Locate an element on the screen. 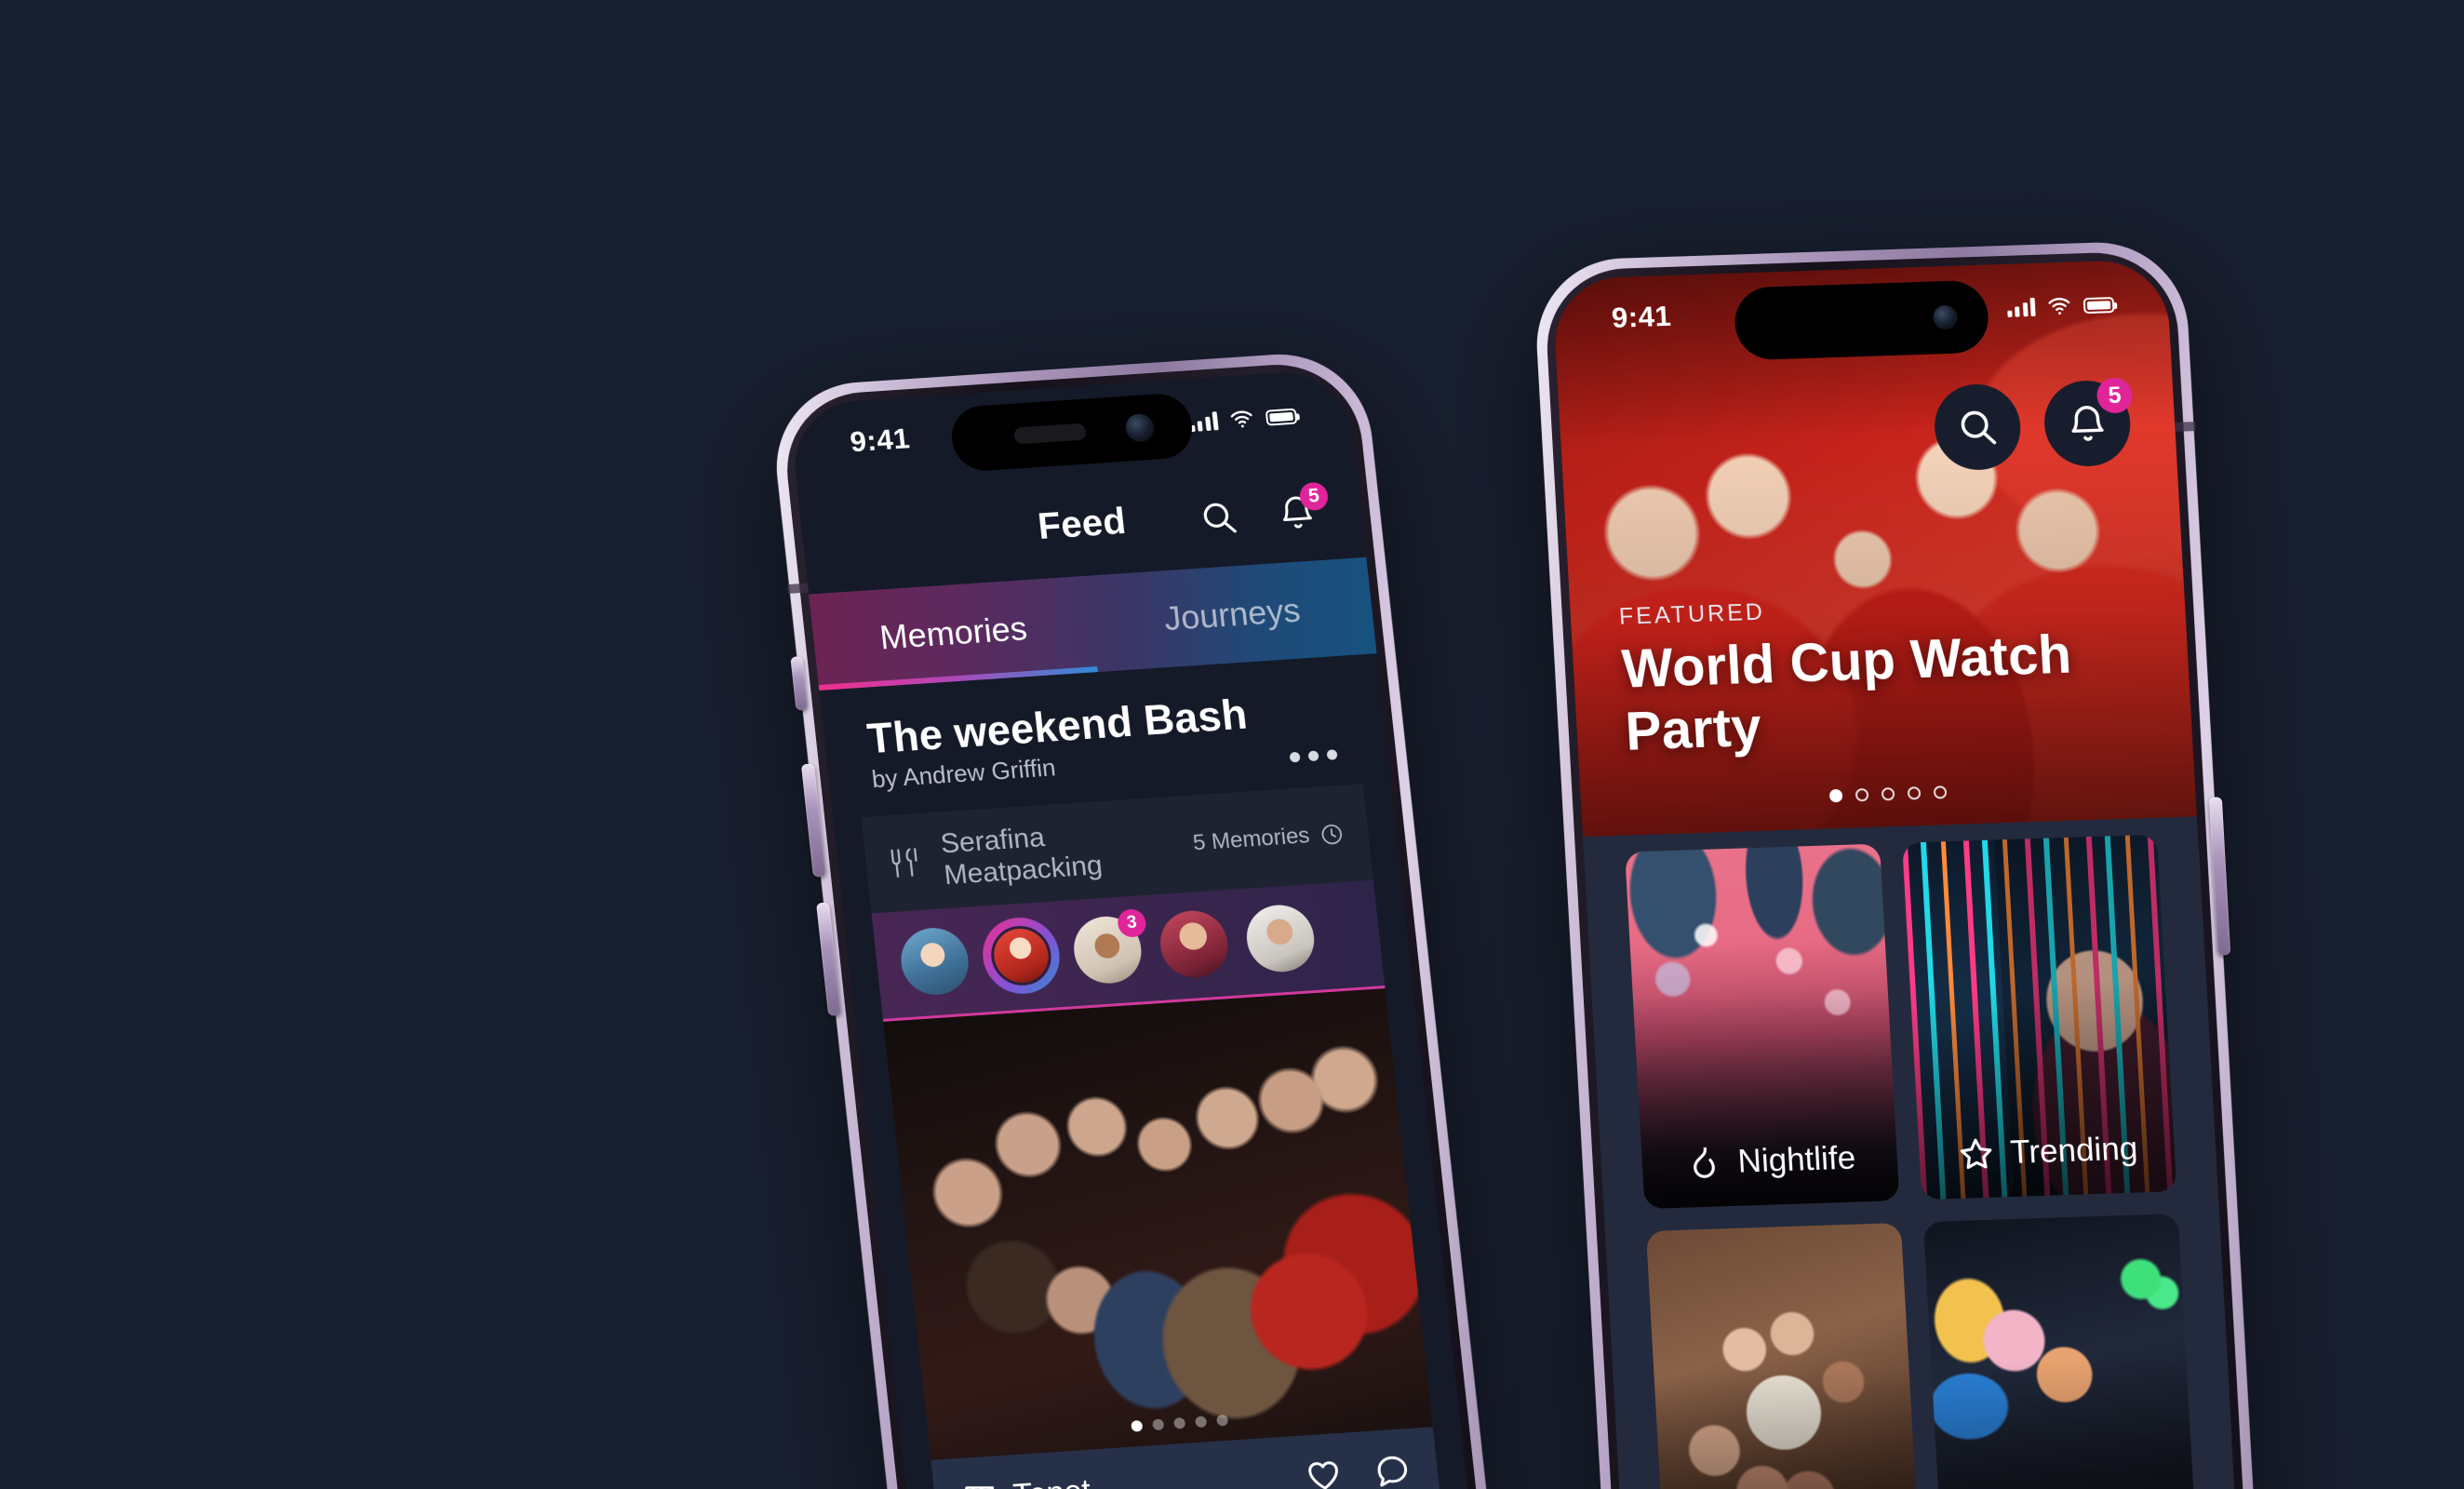 The image size is (2464, 1489). search-fab is located at coordinates (1977, 427).